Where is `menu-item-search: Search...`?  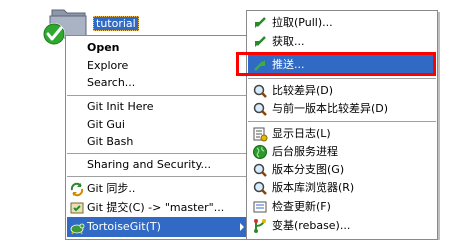
menu-item-search: Search... is located at coordinates (158, 83).